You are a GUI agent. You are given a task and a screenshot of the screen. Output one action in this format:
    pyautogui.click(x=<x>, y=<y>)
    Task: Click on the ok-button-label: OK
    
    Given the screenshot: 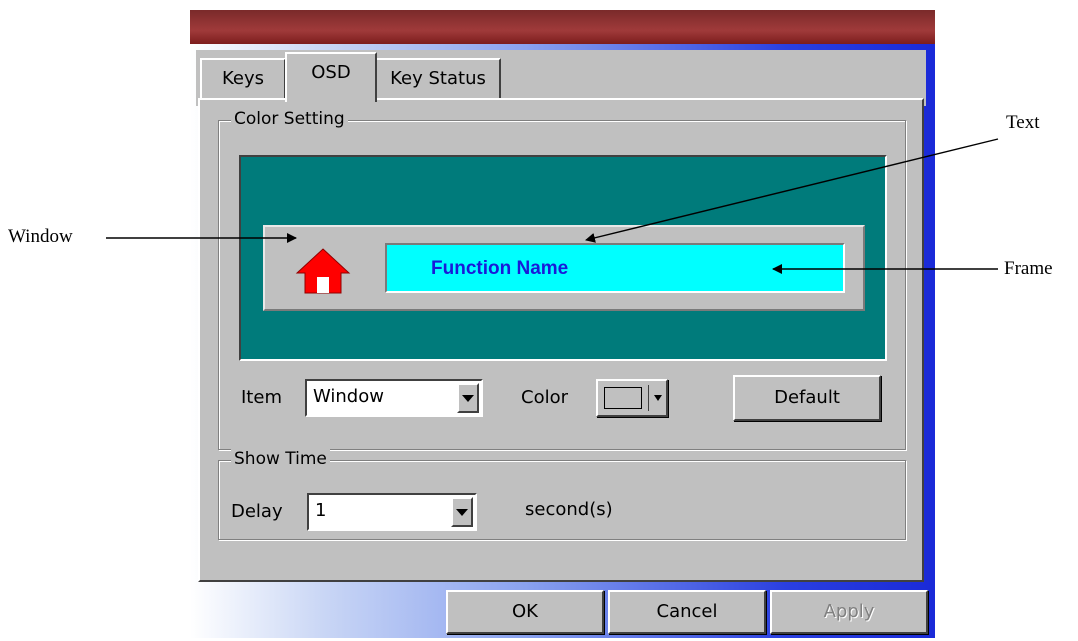 What is the action you would take?
    pyautogui.click(x=525, y=611)
    